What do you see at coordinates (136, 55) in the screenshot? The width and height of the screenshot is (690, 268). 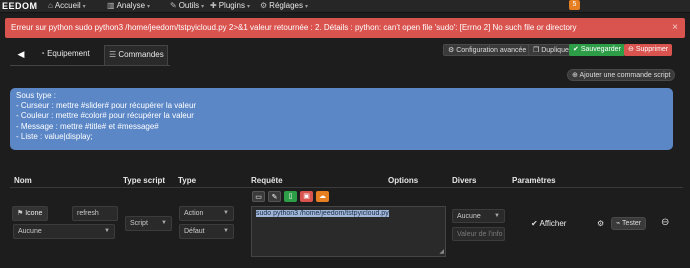 I see `tab-commandes: ☰ Commandes` at bounding box center [136, 55].